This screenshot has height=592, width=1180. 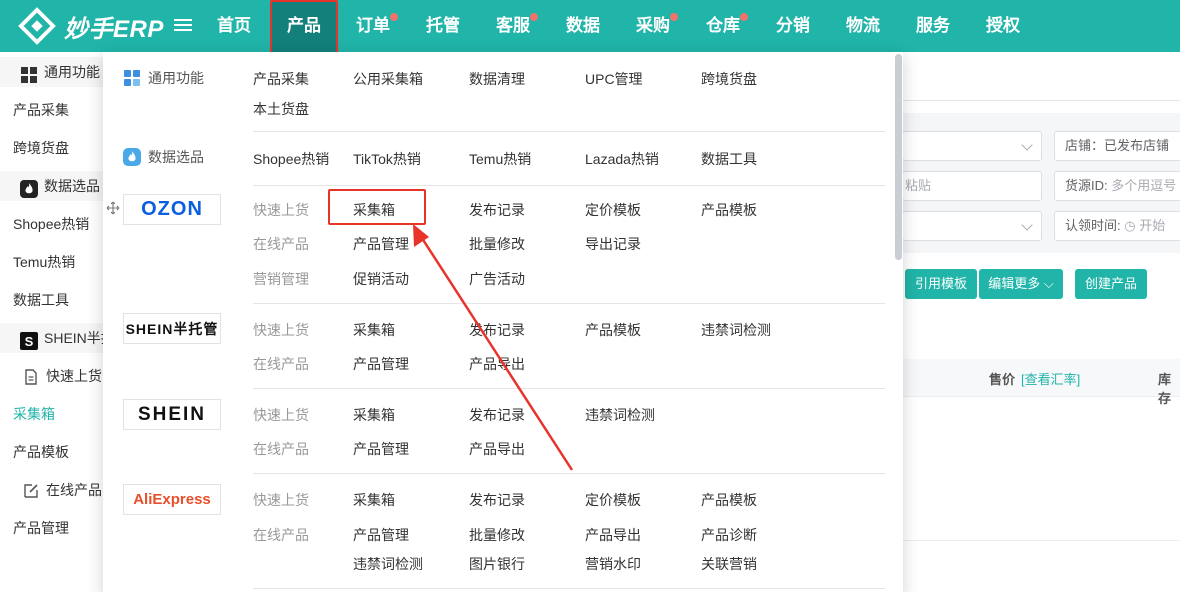 I want to click on menu-shein-collect-box: 采集箱, so click(x=374, y=415).